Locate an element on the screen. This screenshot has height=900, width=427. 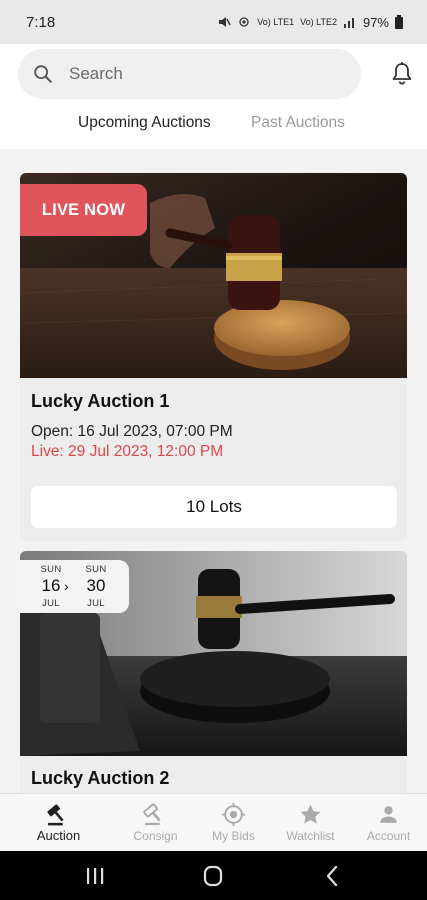
signal-bars-icon is located at coordinates (348, 23).